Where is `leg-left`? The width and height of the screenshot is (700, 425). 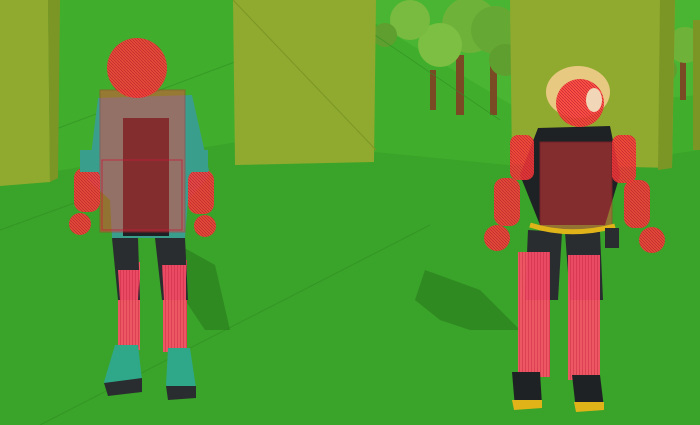
leg-left is located at coordinates (534, 314).